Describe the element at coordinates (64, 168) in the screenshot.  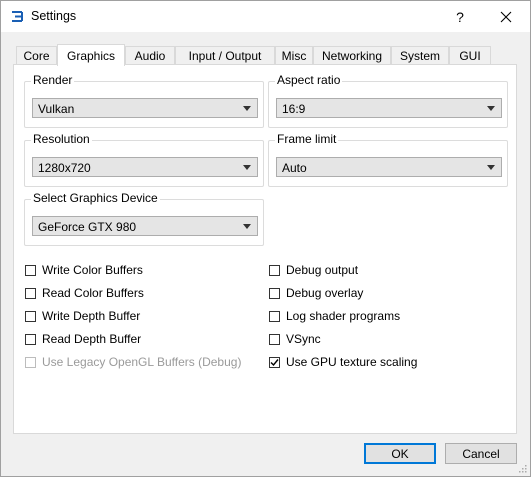
I see `resolution-value: 1280x720` at that location.